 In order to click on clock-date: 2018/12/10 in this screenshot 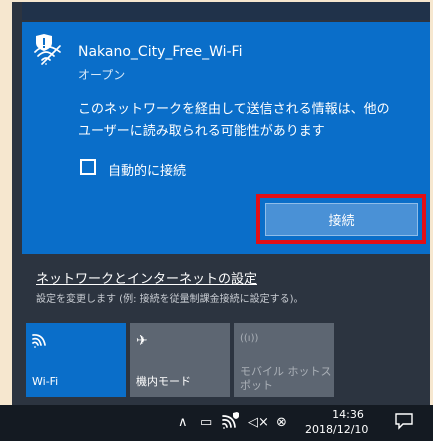, I will do `click(336, 429)`.